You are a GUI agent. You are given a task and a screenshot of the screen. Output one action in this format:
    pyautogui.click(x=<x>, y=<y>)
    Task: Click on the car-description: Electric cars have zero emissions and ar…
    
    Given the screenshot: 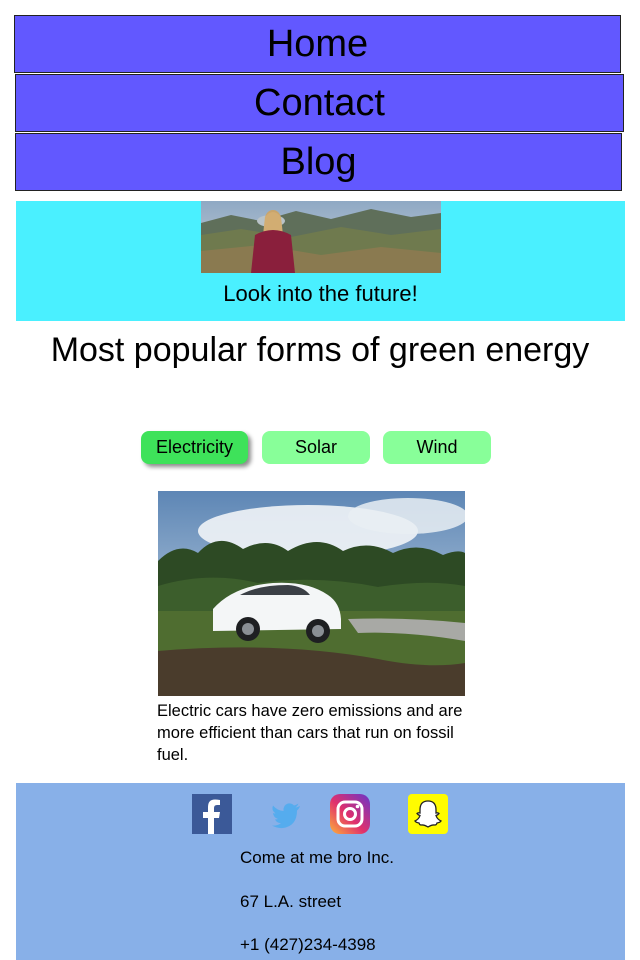 What is the action you would take?
    pyautogui.click(x=310, y=733)
    